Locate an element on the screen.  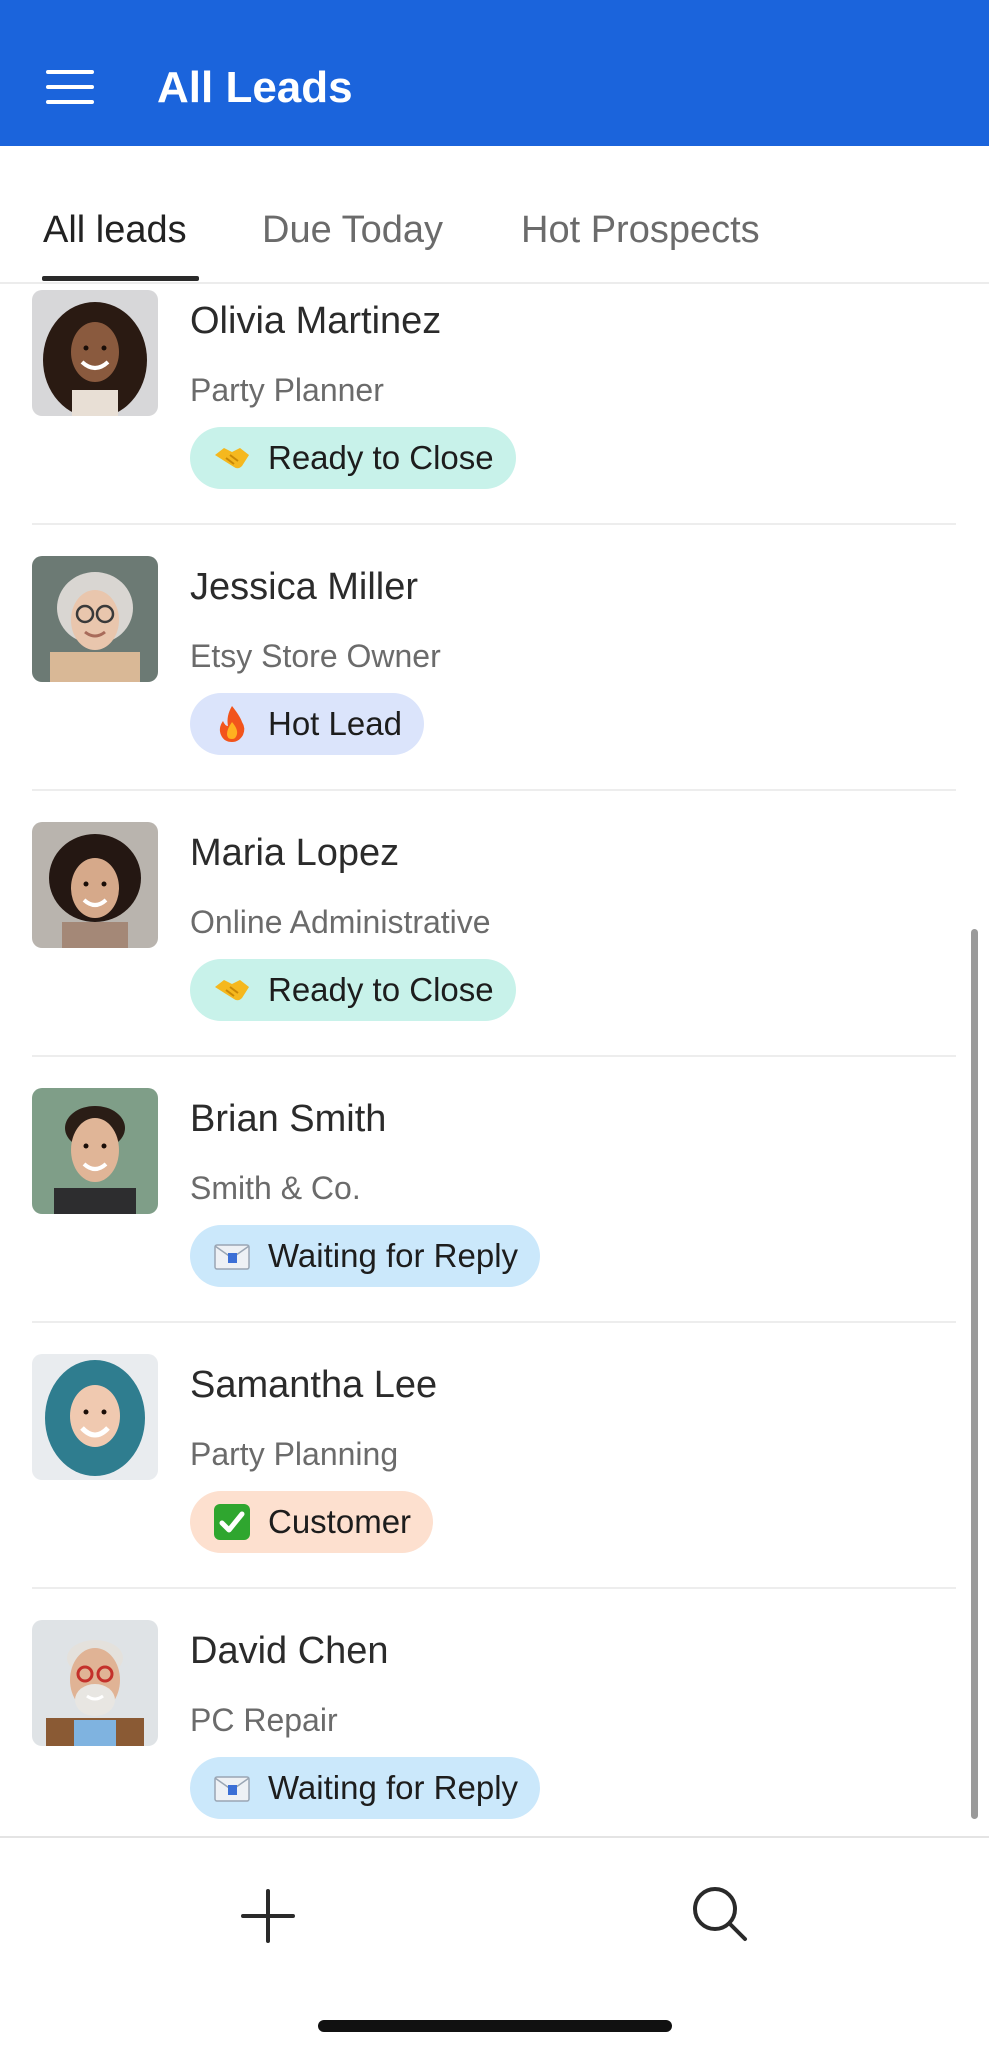
tab-hot-prospects: Hot Prospects is located at coordinates (640, 230).